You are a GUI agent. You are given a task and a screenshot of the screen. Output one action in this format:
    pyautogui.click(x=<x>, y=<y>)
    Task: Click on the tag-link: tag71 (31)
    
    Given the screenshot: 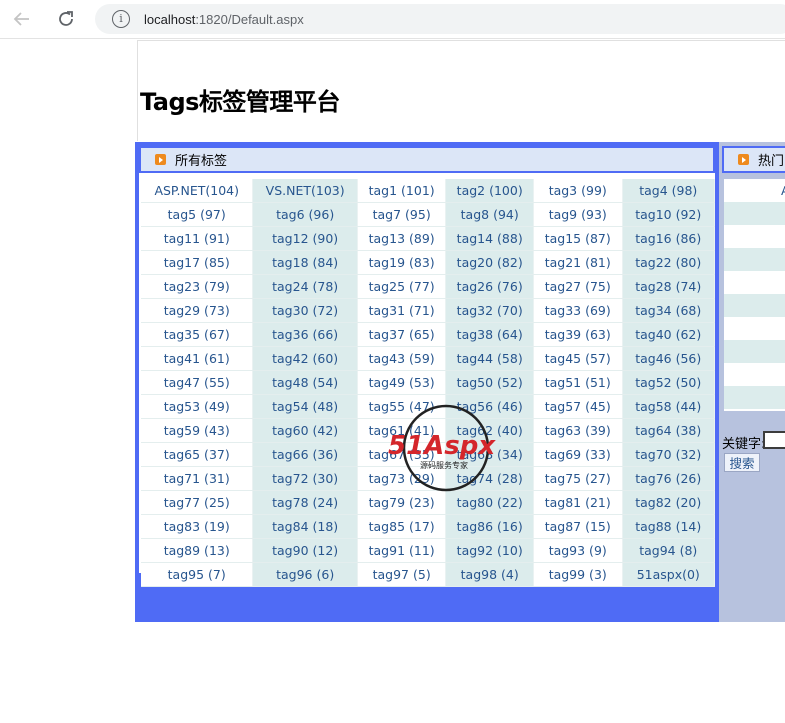 What is the action you would take?
    pyautogui.click(x=197, y=478)
    